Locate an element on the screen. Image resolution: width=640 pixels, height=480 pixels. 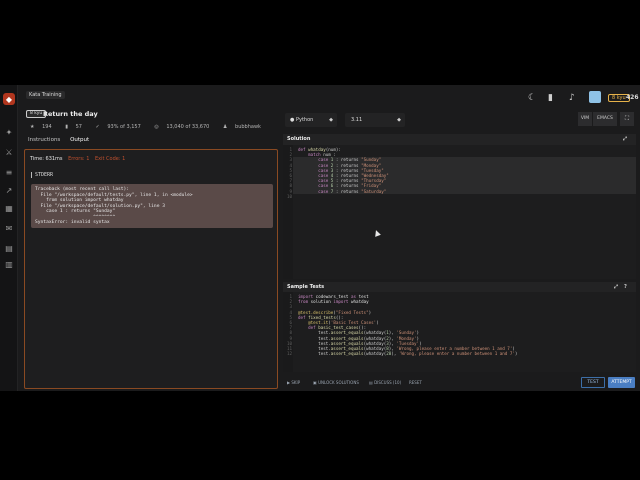
run-time: Time: 631ms is located at coordinates (46, 159).